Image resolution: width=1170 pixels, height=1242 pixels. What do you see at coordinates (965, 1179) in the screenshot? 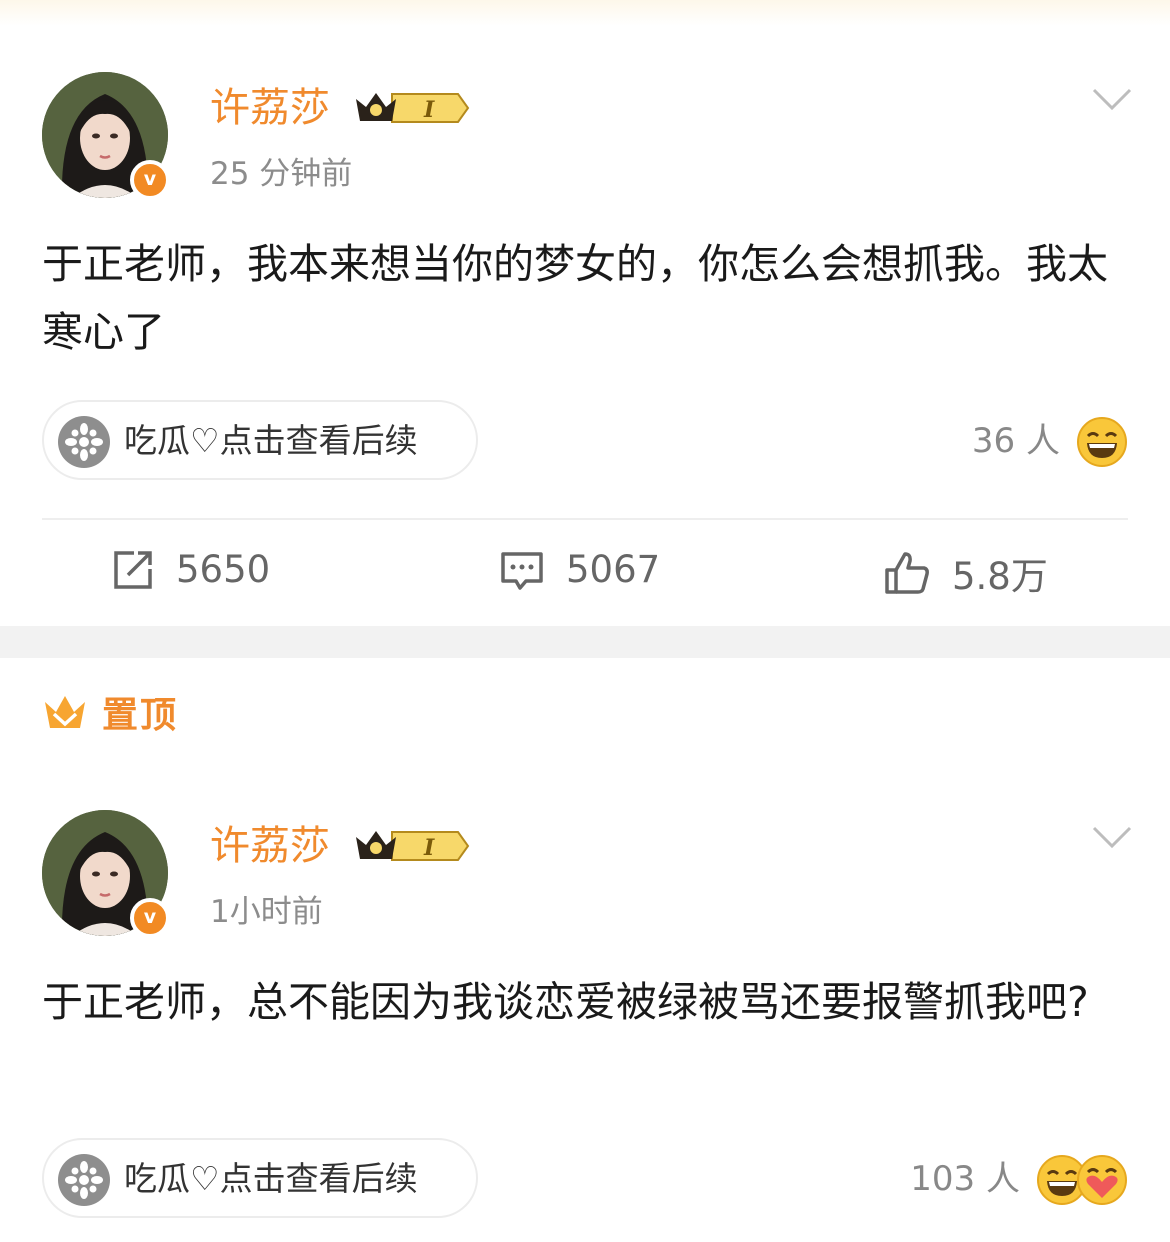
I see `reaction-count: 103 人` at bounding box center [965, 1179].